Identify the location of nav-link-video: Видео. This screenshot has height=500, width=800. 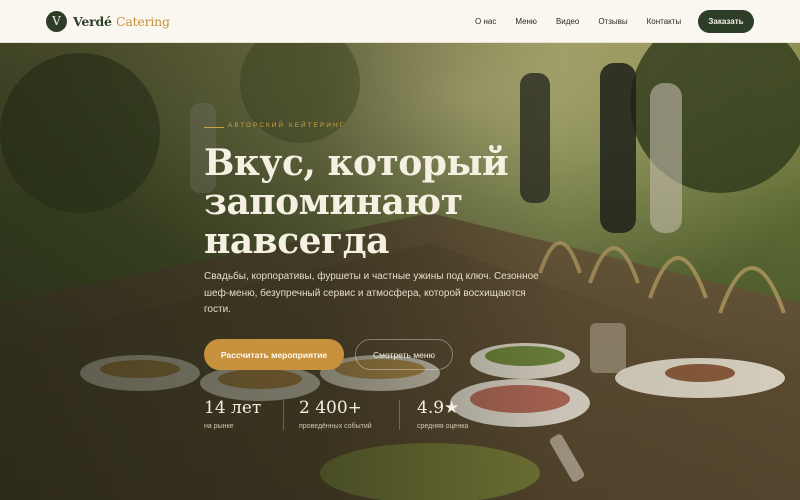
(567, 21).